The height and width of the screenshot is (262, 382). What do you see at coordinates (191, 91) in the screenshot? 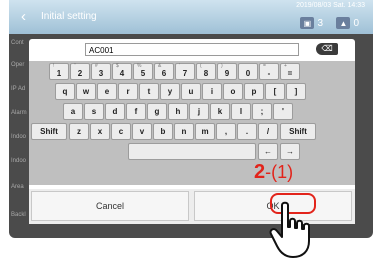
I see `key-u: u` at bounding box center [191, 91].